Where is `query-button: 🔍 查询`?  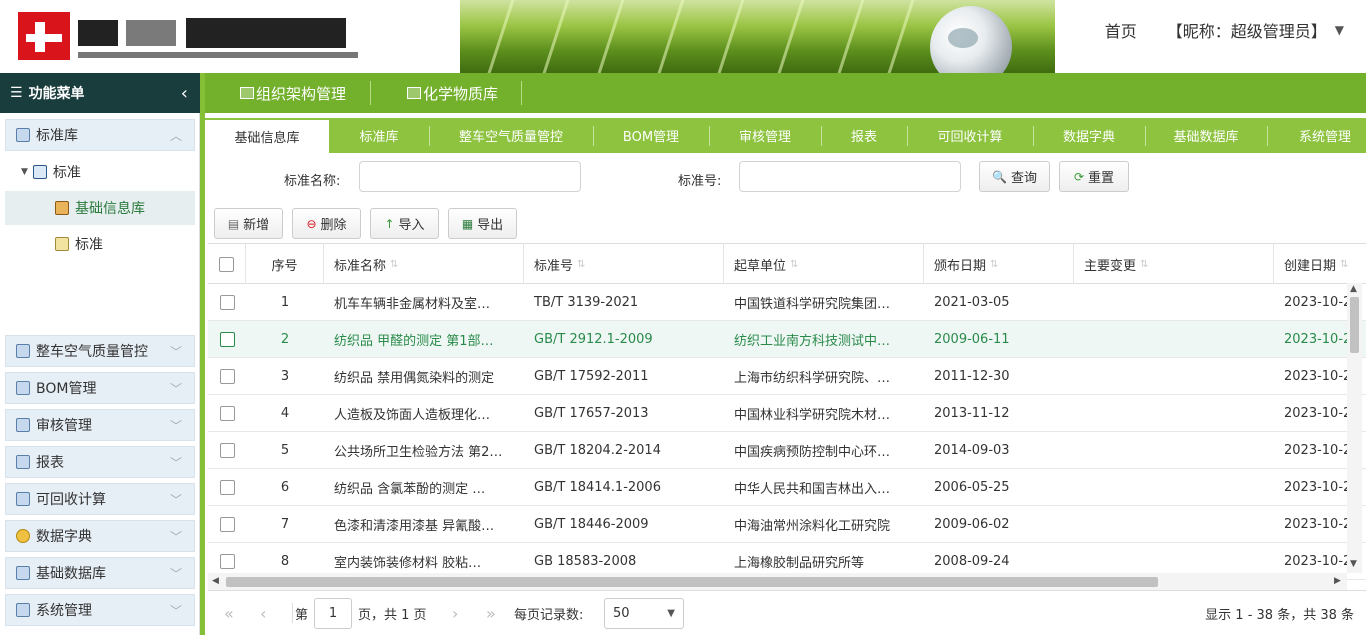 query-button: 🔍 查询 is located at coordinates (1014, 176).